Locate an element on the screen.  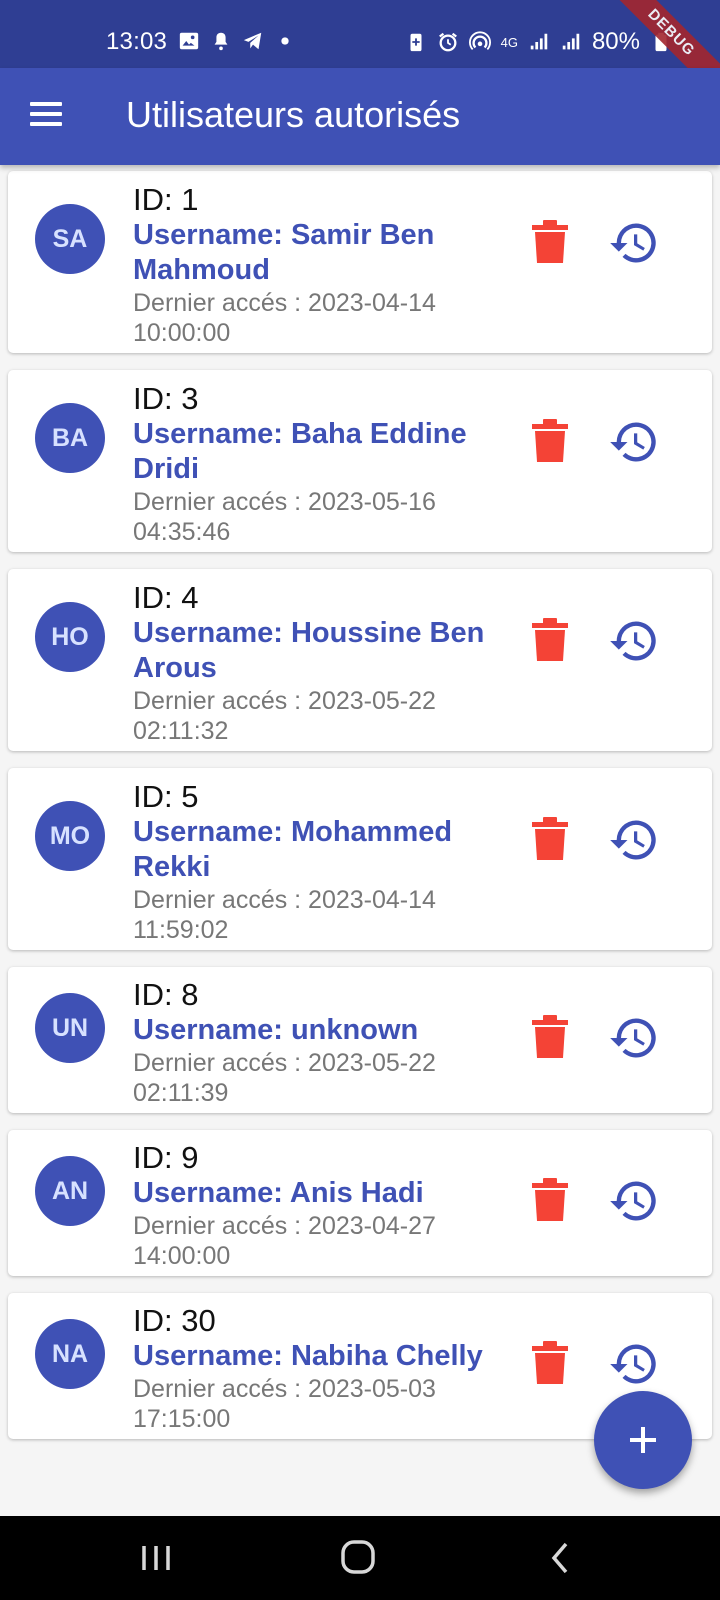
battery-percent: 80% is located at coordinates (615, 41).